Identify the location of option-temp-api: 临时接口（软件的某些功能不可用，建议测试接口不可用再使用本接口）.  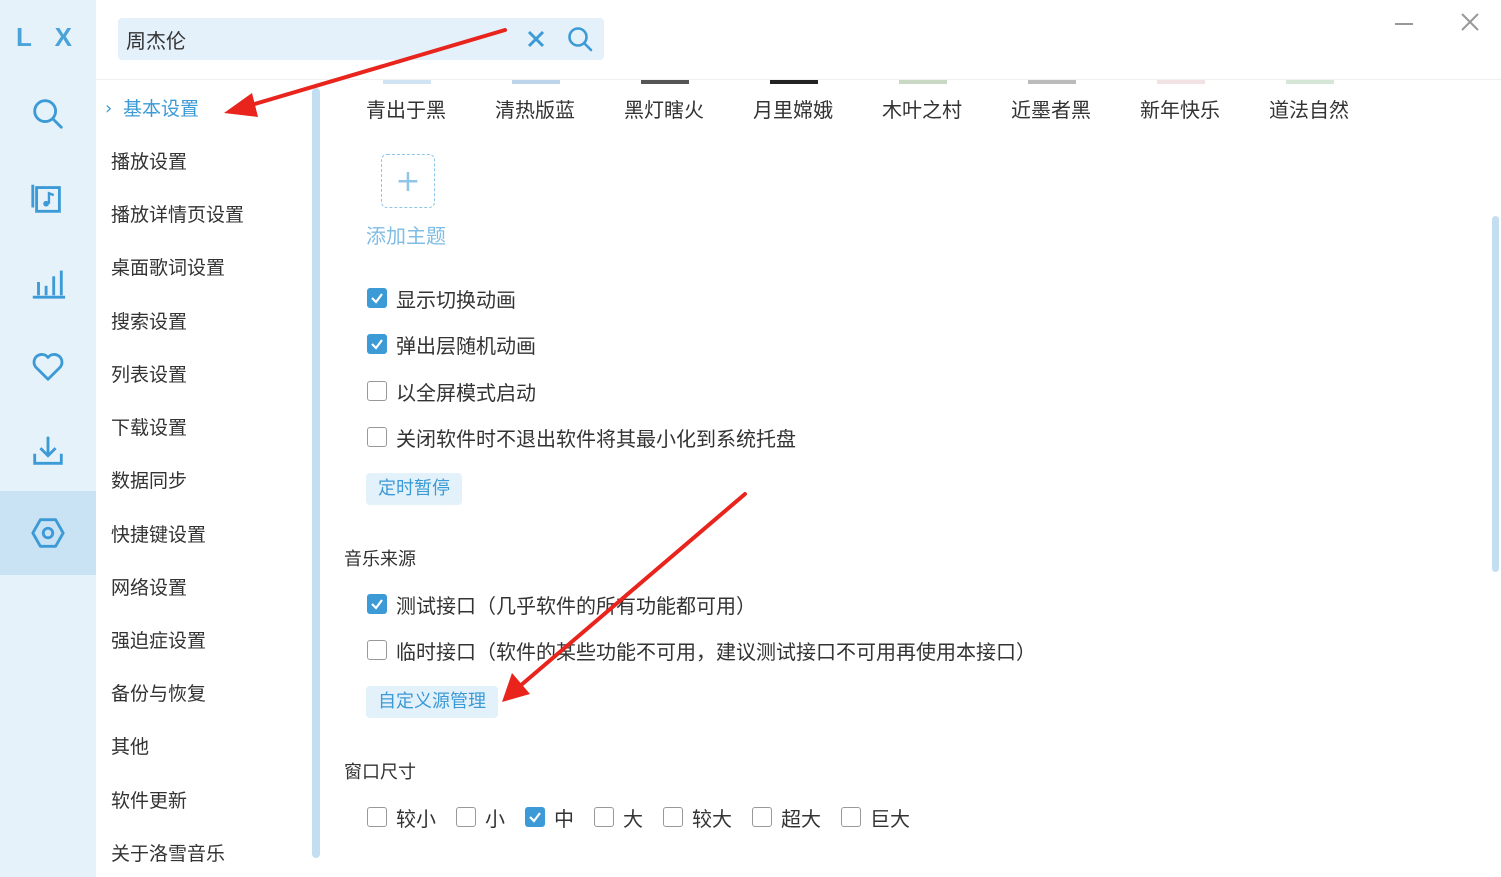
(701, 650).